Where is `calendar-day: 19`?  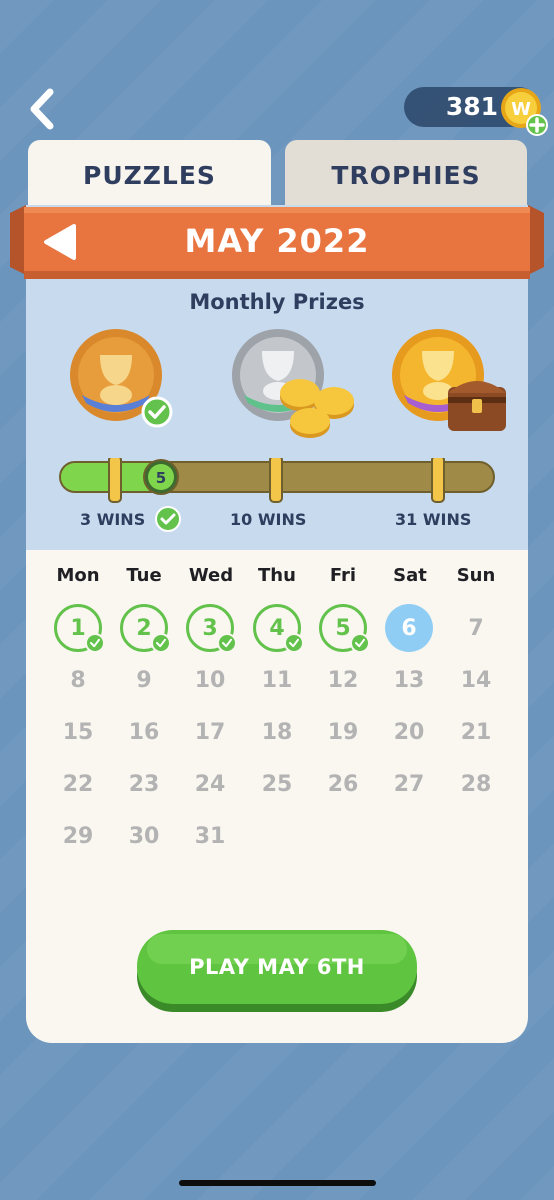
calendar-day: 19 is located at coordinates (343, 732).